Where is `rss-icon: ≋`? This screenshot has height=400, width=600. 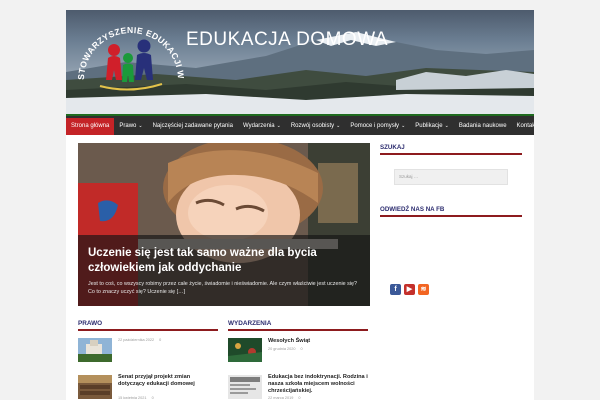 rss-icon: ≋ is located at coordinates (423, 289).